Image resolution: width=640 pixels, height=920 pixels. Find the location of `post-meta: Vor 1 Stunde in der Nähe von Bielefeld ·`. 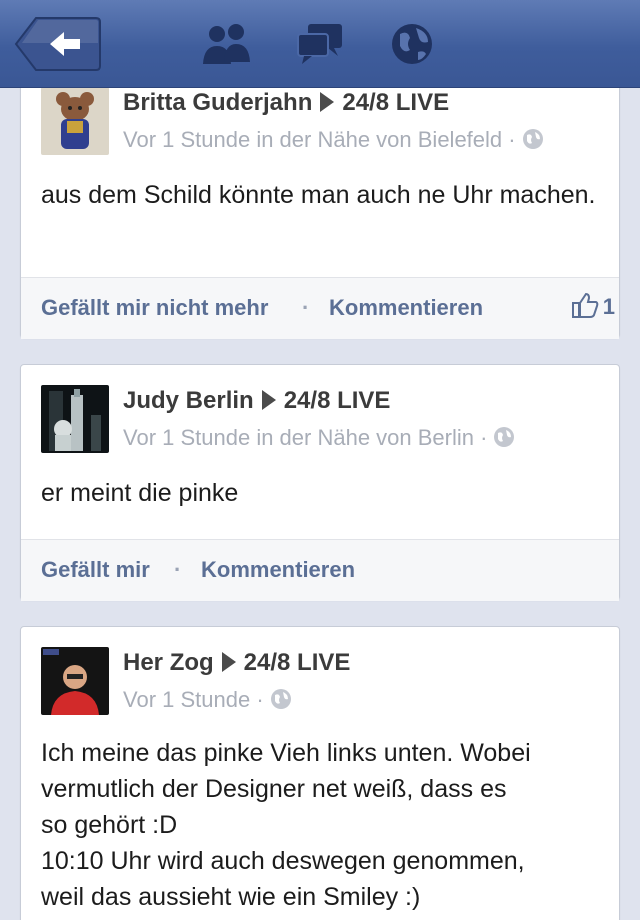

post-meta: Vor 1 Stunde in der Nähe von Bielefeld · is located at coordinates (333, 141).